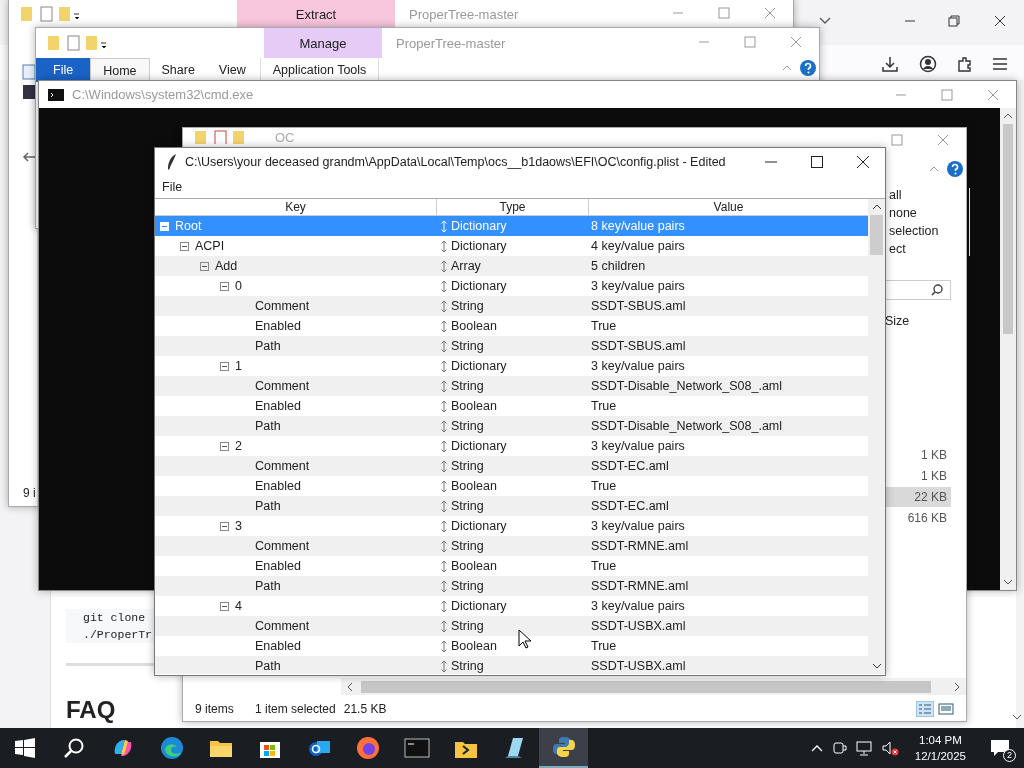  I want to click on tree-row: Add Array 5 children, so click(511, 266).